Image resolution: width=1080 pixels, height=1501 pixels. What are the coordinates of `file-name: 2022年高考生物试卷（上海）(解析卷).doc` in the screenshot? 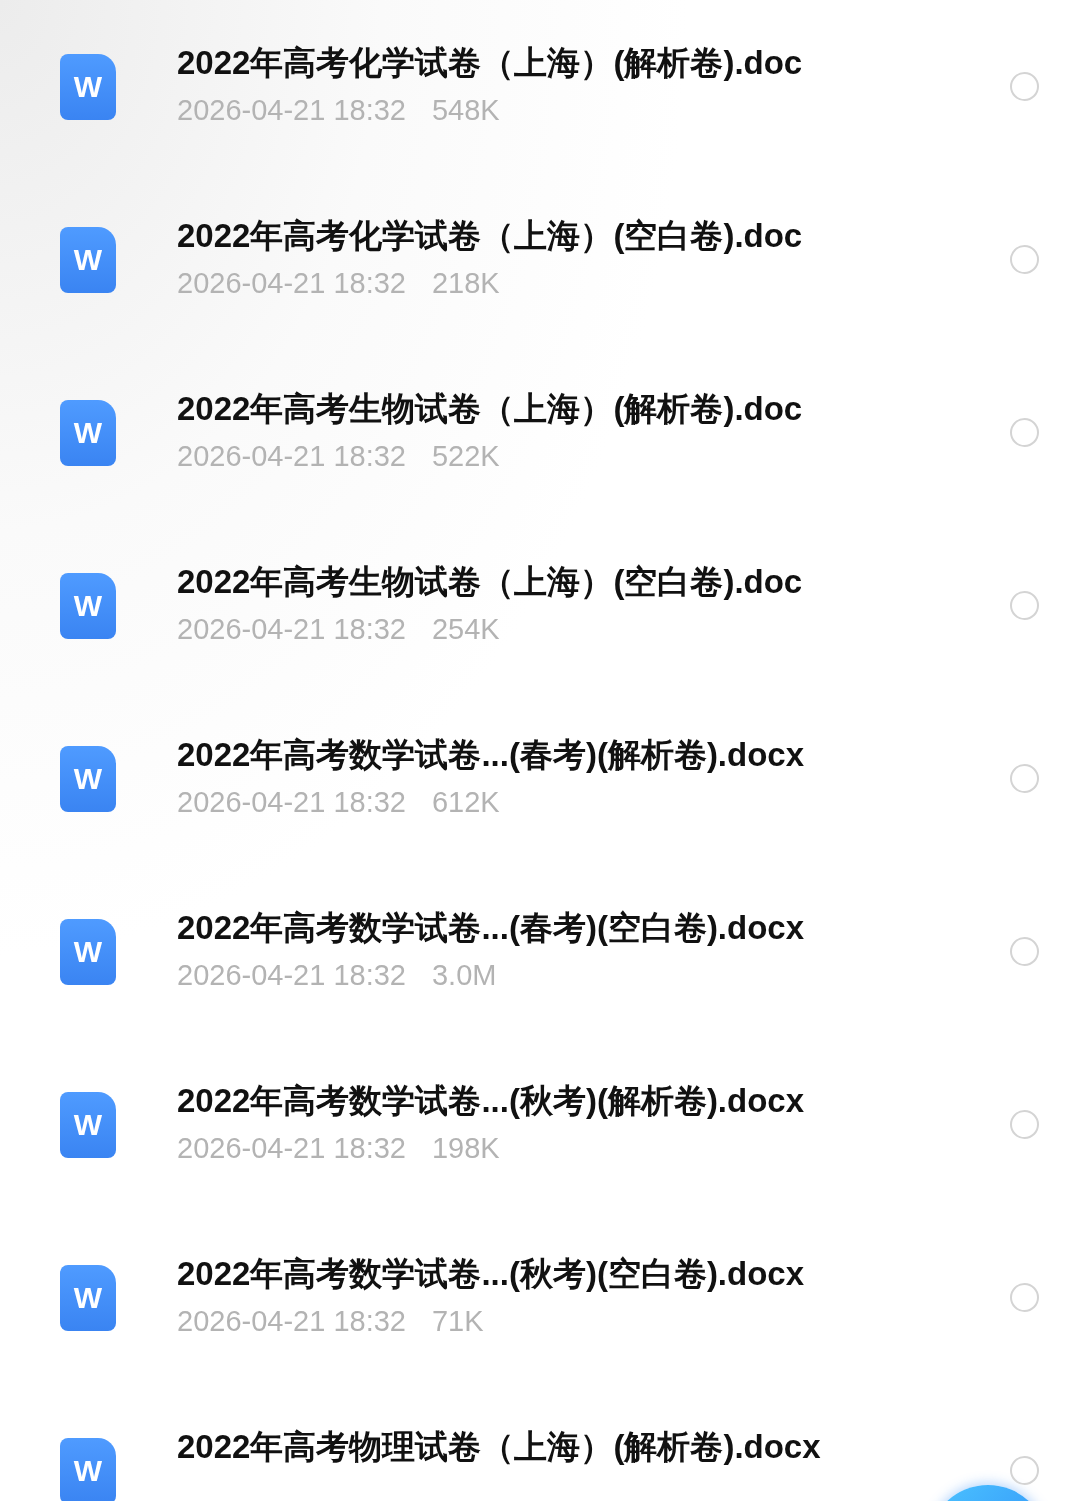 It's located at (490, 409).